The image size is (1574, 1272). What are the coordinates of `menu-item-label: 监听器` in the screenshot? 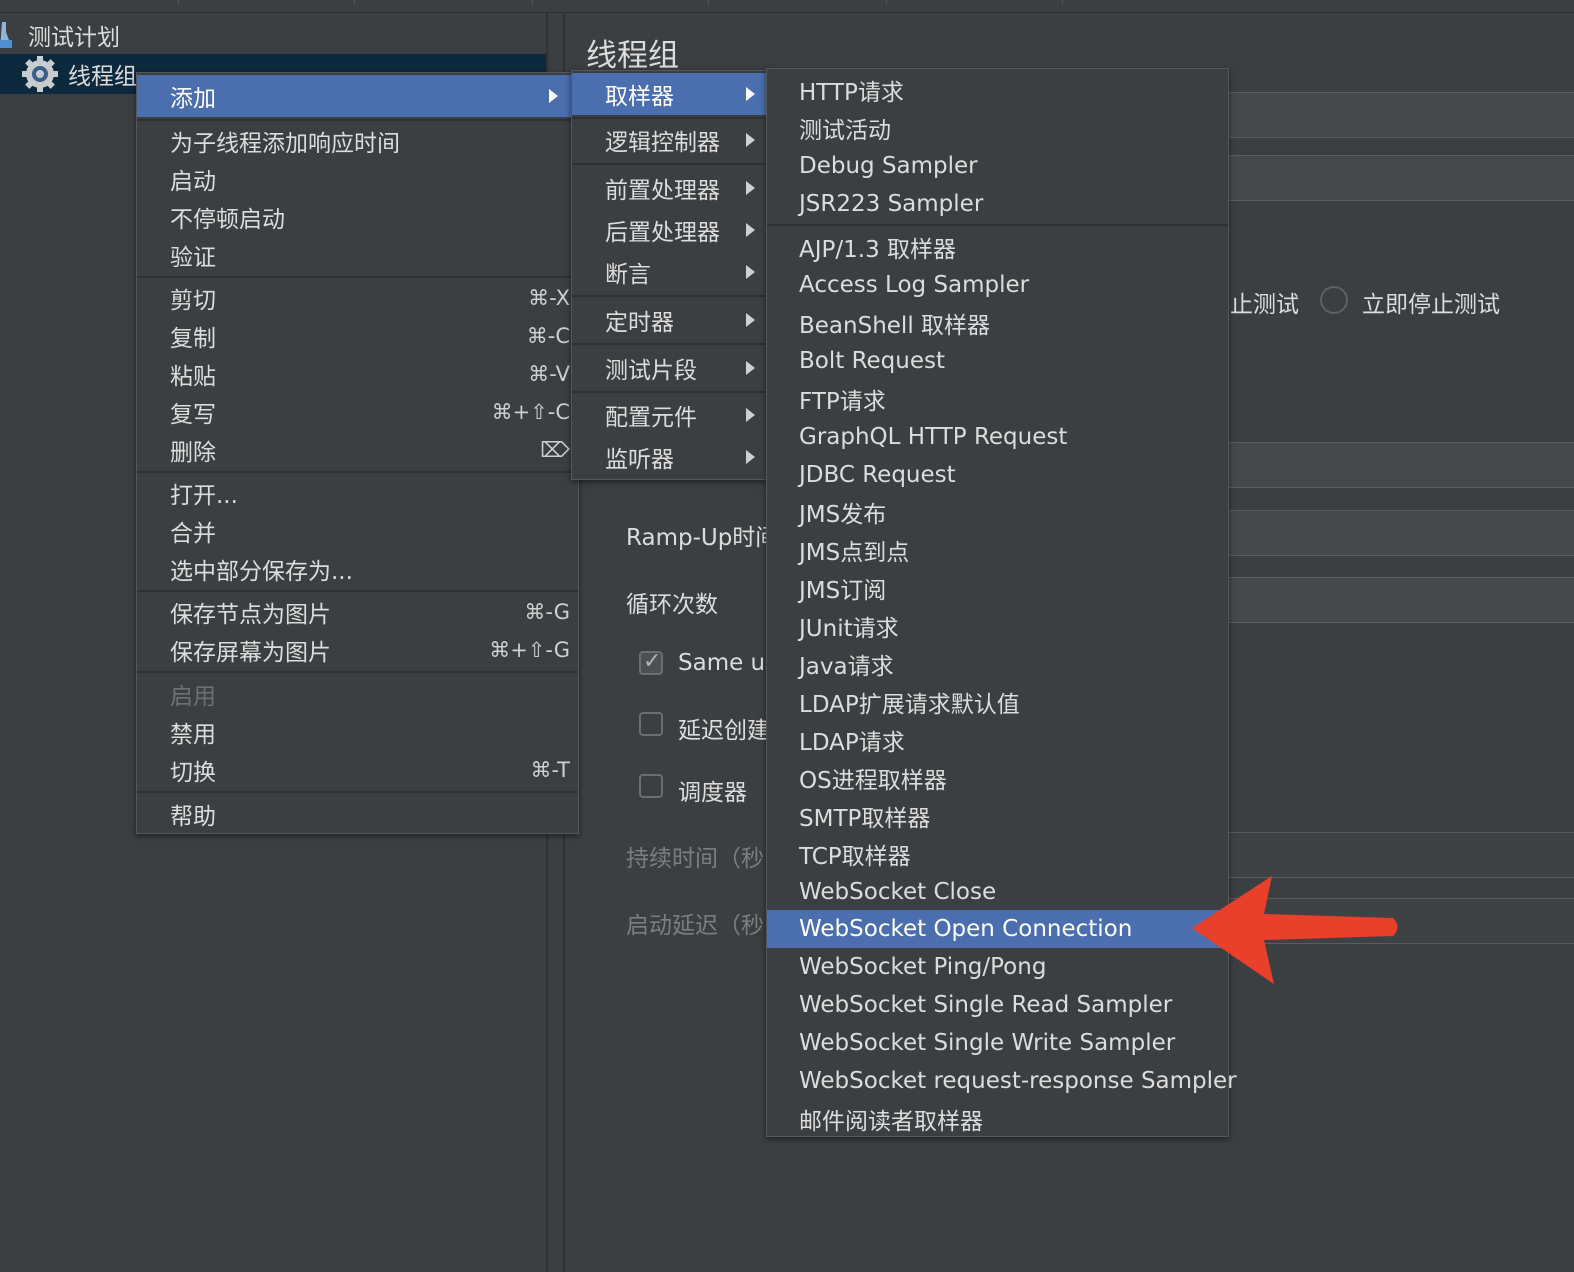 It's located at (639, 460).